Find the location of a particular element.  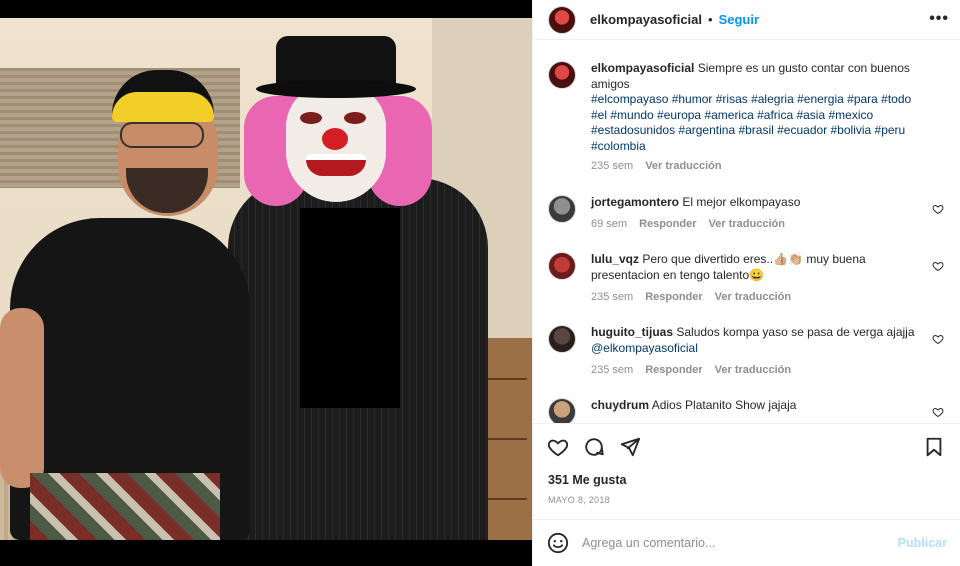

comment-icon is located at coordinates (594, 447).